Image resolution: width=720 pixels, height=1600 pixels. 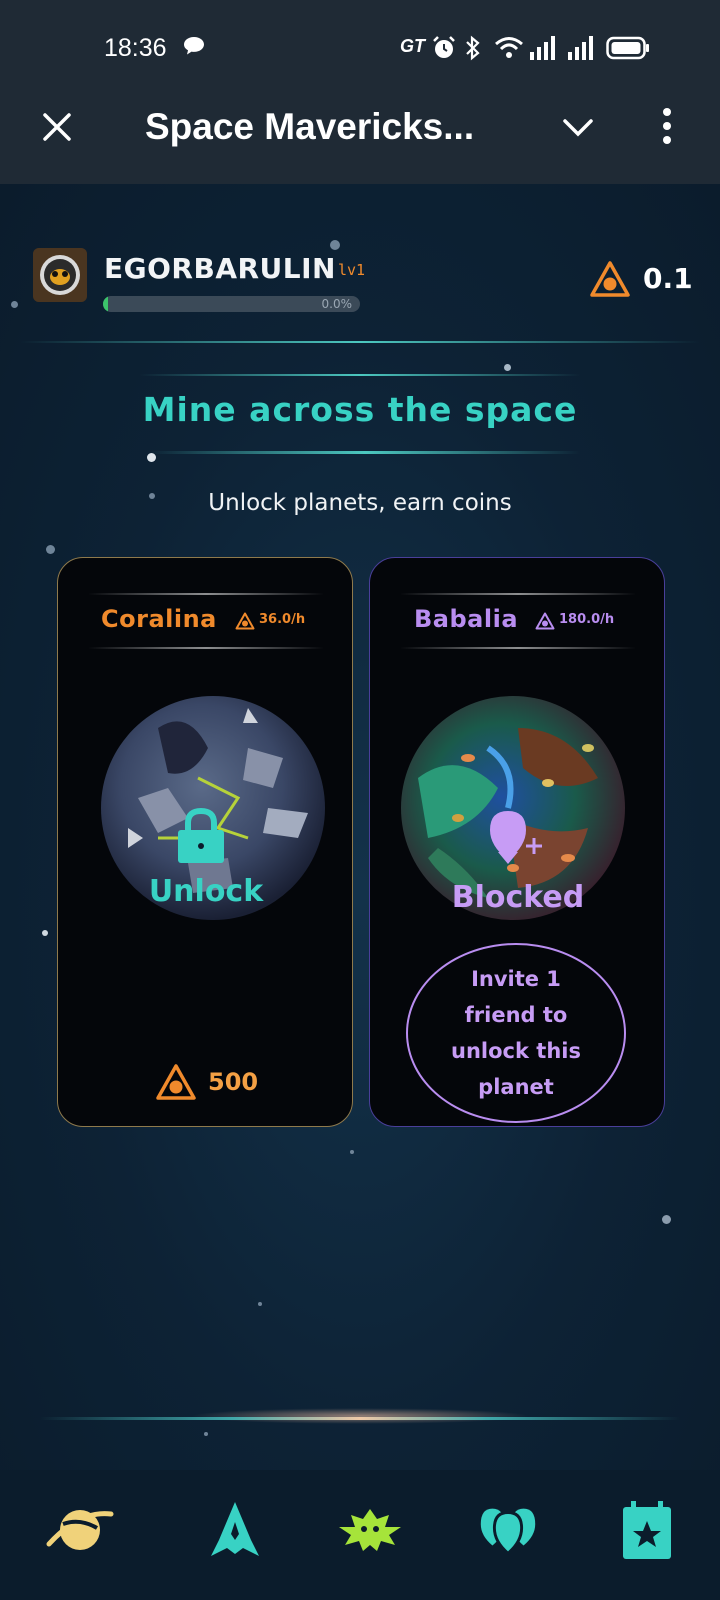 I want to click on nav-glow, so click(x=360, y=1416).